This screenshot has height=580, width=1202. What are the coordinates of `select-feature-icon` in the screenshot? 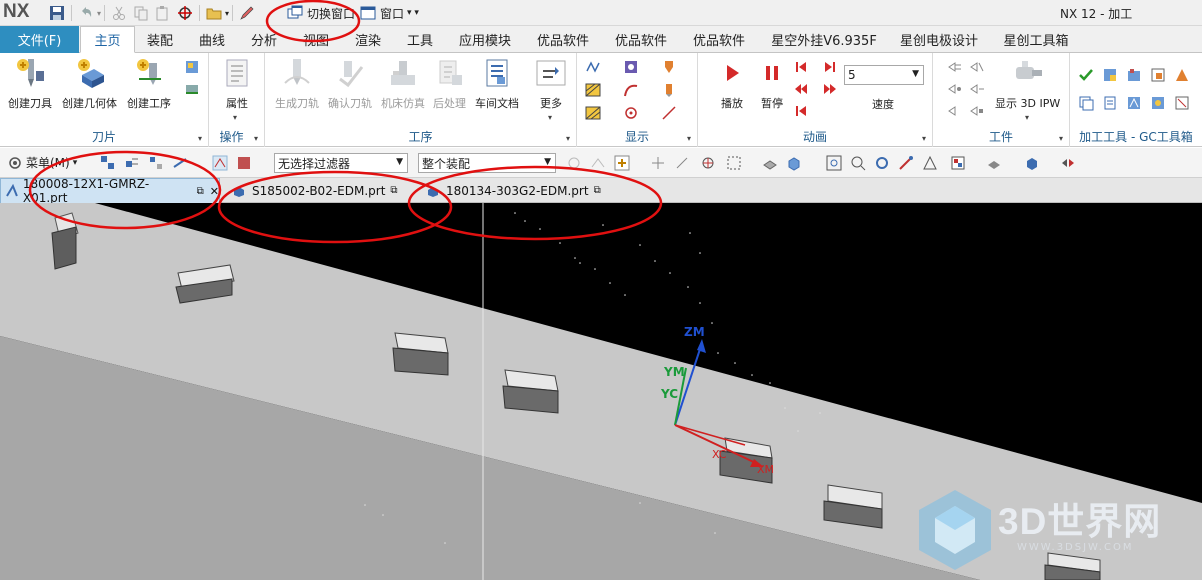 It's located at (108, 163).